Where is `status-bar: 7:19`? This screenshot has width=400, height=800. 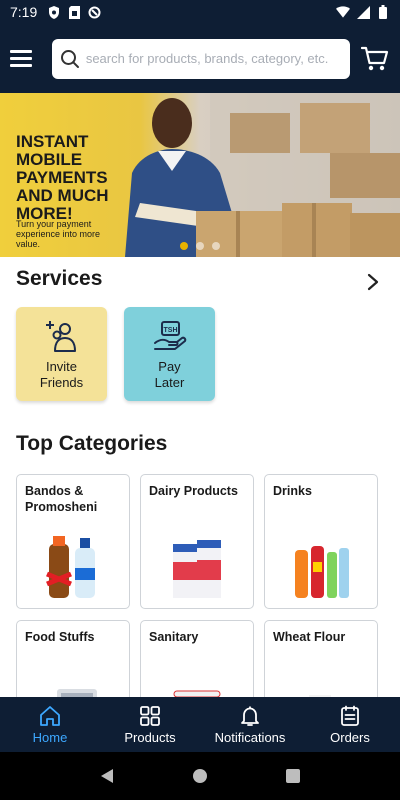 status-bar: 7:19 is located at coordinates (200, 12).